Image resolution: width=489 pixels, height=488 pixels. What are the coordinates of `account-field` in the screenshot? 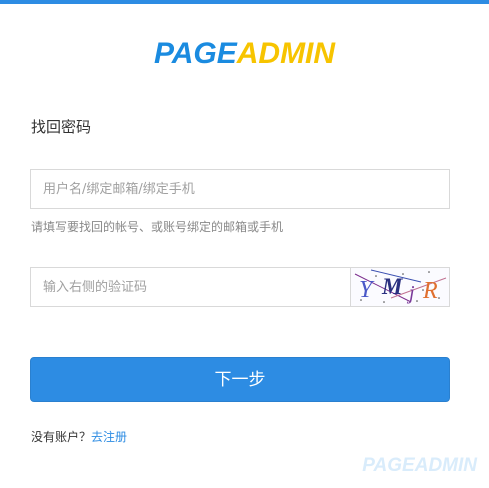 It's located at (240, 189).